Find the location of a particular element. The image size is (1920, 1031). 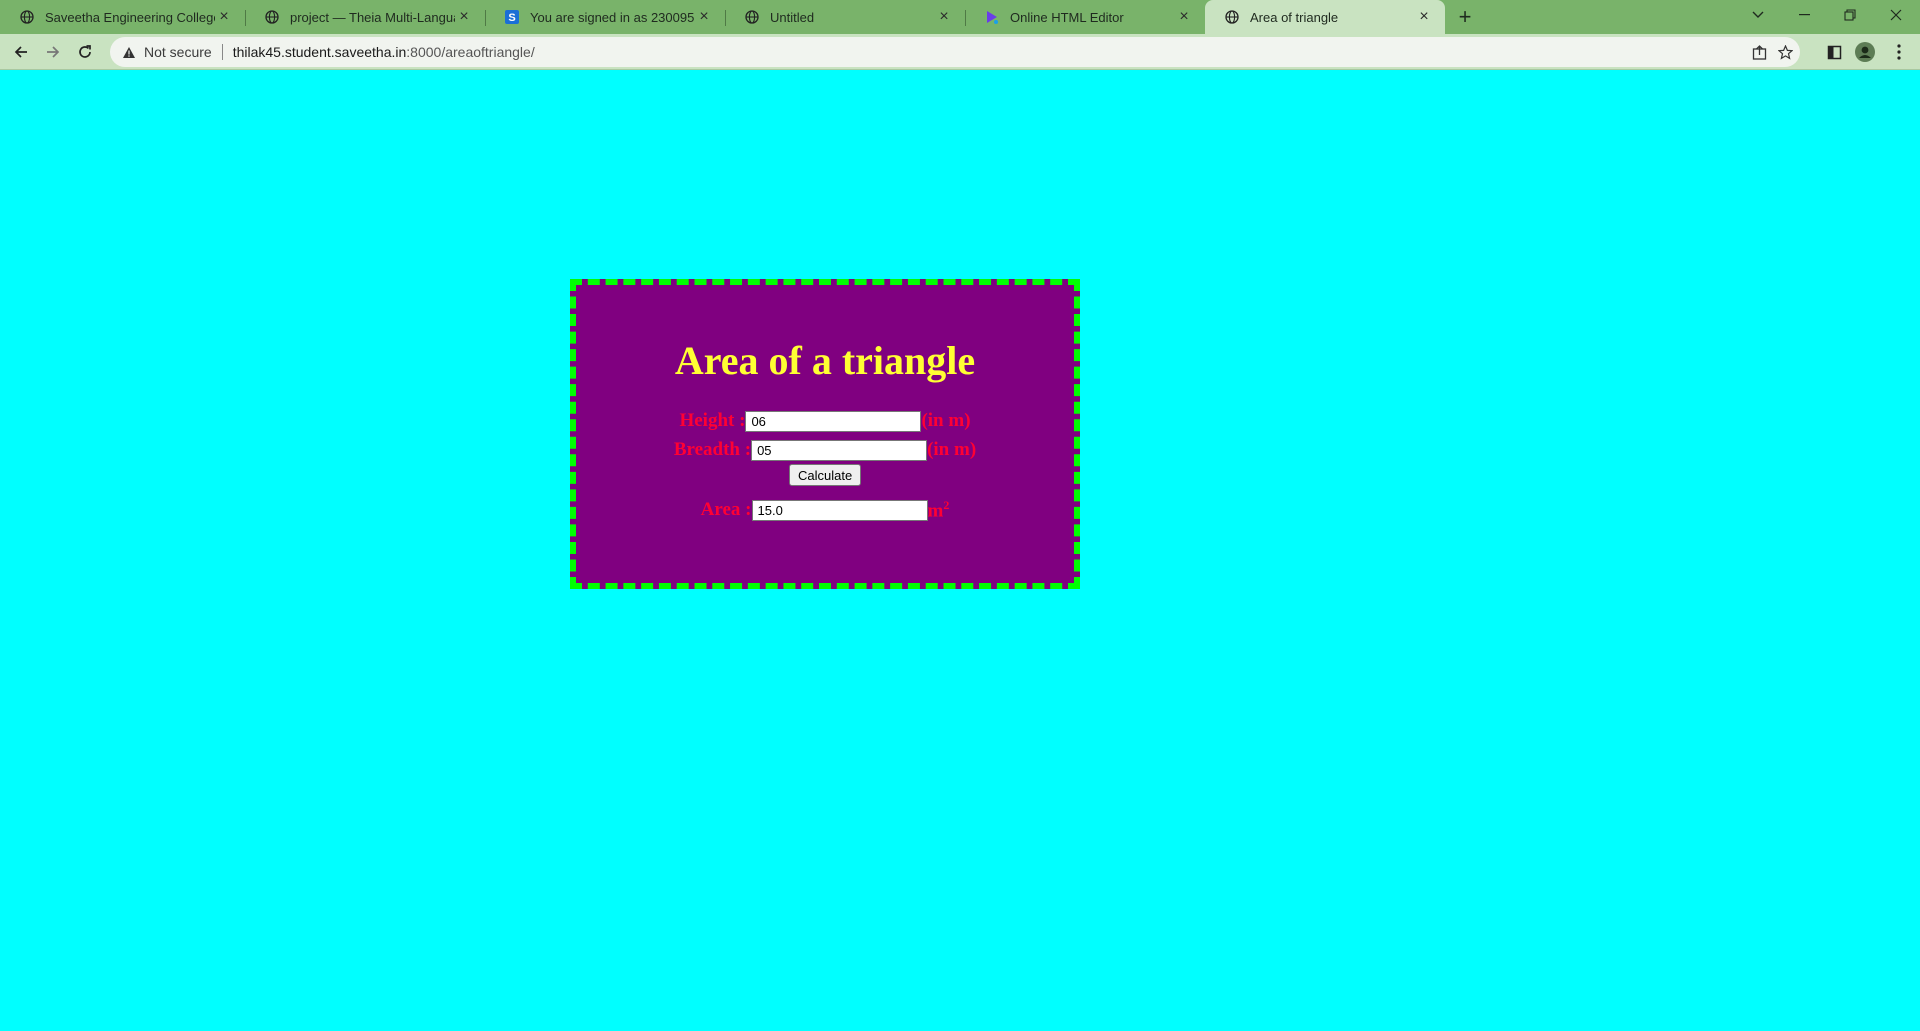

area-row: Area : m2 is located at coordinates (825, 510).